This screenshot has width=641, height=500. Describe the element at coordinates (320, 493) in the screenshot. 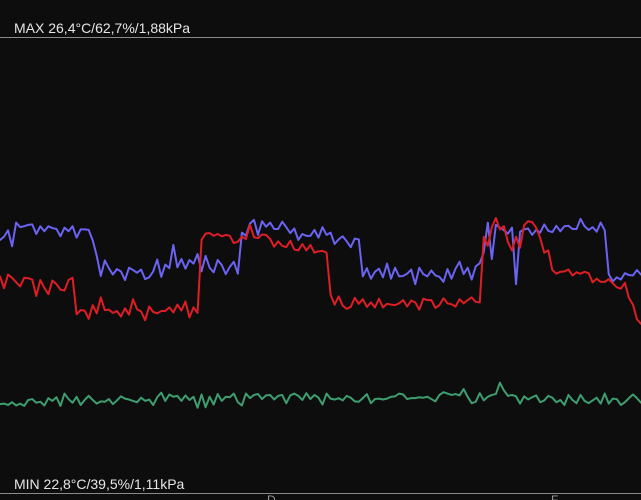

I see `min-reference-line` at that location.